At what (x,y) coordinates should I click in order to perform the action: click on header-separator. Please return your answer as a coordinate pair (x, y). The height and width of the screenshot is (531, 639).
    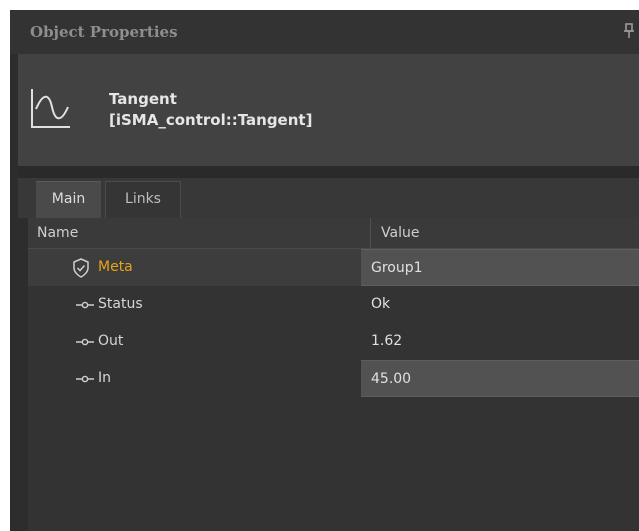
    Looking at the image, I should click on (328, 172).